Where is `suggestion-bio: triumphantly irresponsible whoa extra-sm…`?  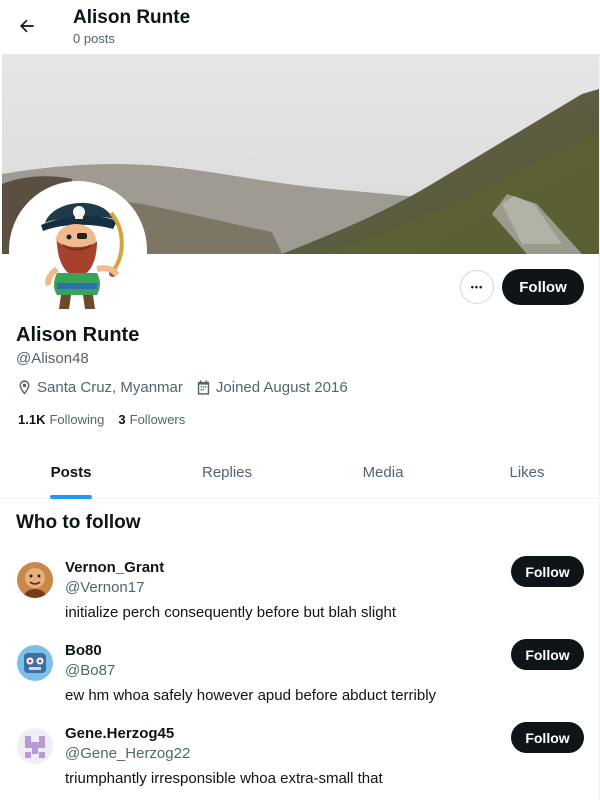
suggestion-bio: triumphantly irresponsible whoa extra-sm… is located at coordinates (224, 778).